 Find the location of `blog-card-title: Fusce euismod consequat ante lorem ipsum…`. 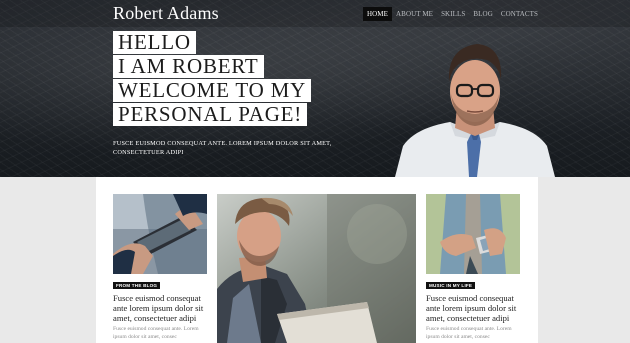

blog-card-title: Fusce euismod consequat ante lorem ipsum… is located at coordinates (161, 308).